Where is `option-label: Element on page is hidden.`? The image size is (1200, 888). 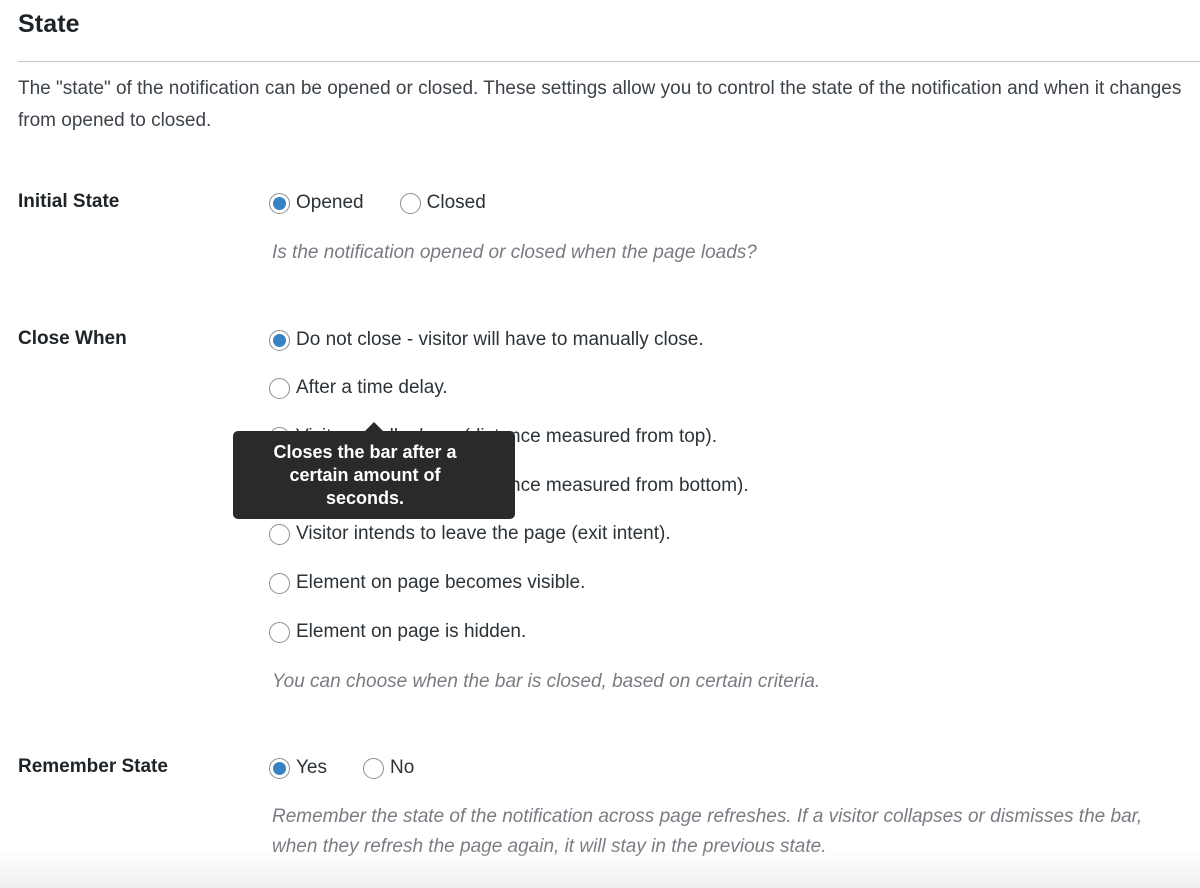 option-label: Element on page is hidden. is located at coordinates (411, 631).